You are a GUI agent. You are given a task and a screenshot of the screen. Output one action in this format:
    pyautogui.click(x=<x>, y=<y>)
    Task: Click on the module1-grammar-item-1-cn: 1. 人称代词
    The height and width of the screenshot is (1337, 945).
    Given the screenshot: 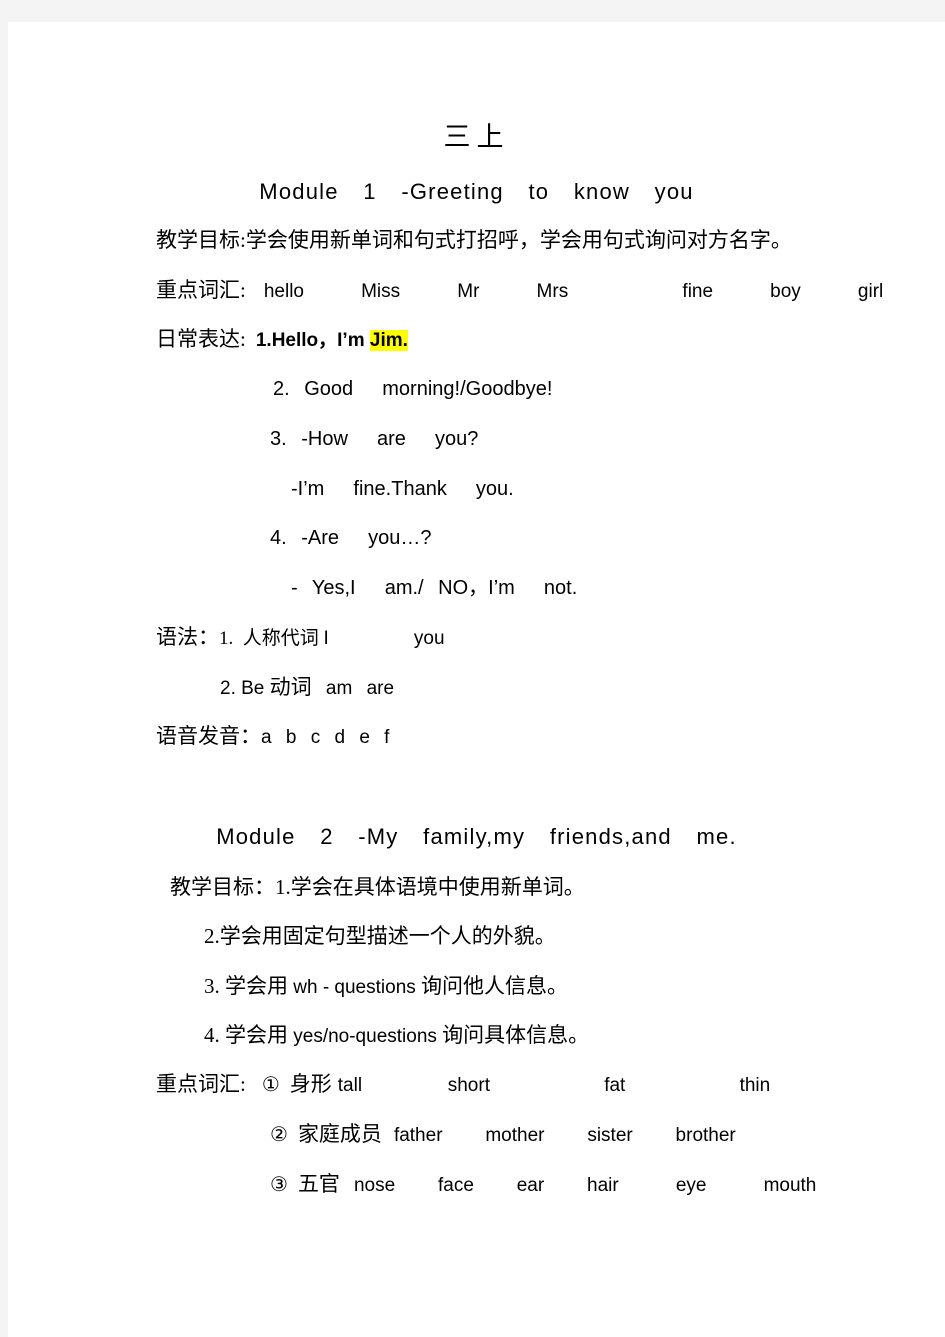 What is the action you would take?
    pyautogui.click(x=271, y=638)
    